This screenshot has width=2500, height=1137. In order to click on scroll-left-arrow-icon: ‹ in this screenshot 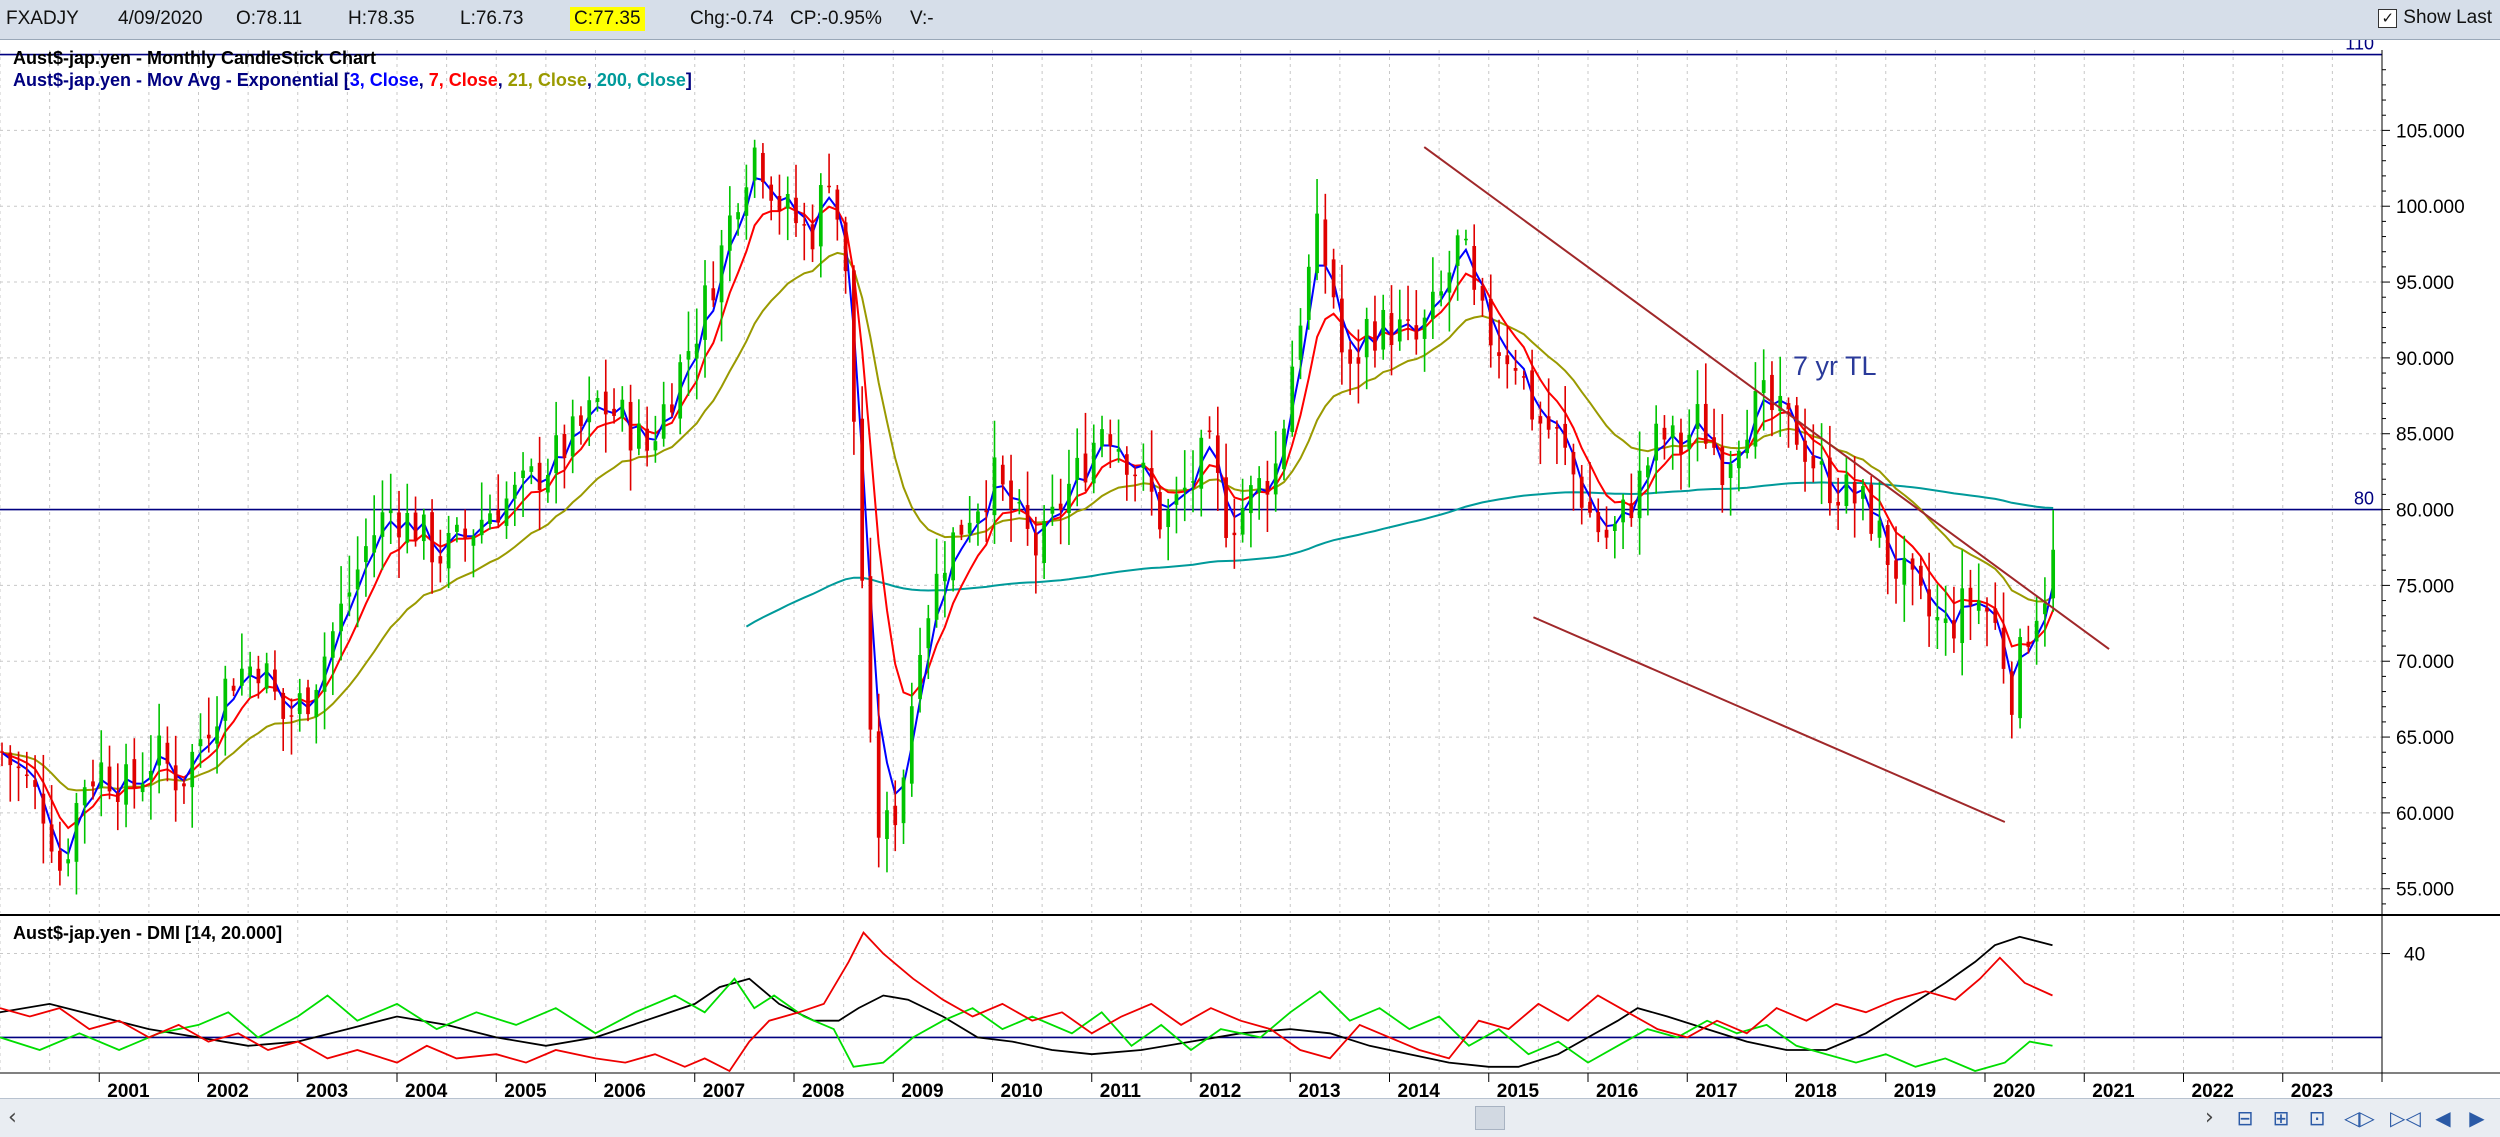, I will do `click(12, 1117)`.